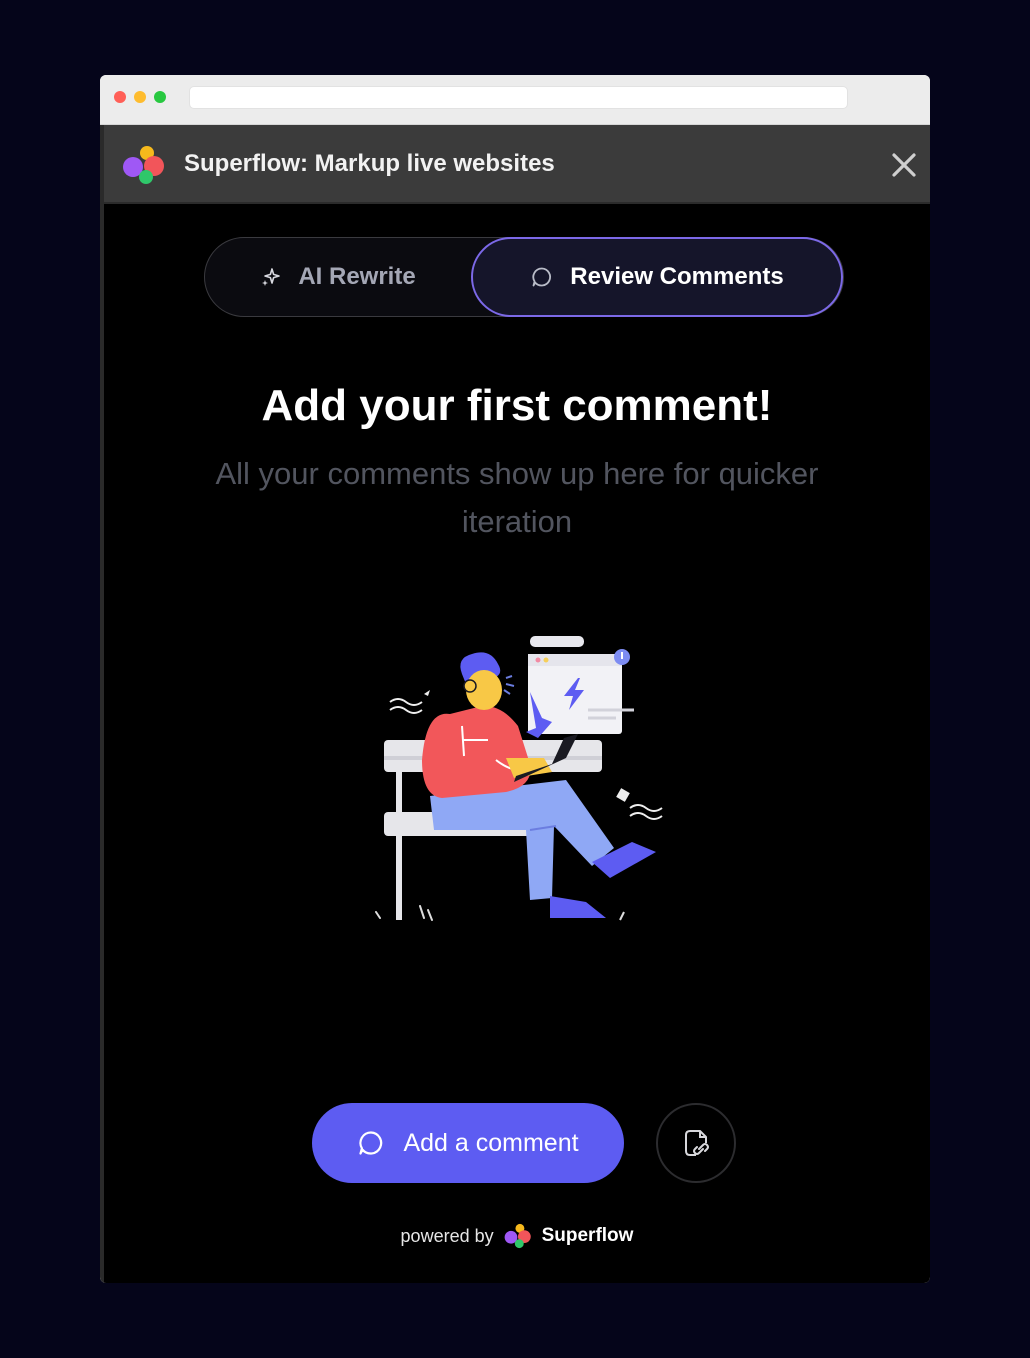 The width and height of the screenshot is (1030, 1358). I want to click on panel-header: Superflow: Markup live websites, so click(517, 164).